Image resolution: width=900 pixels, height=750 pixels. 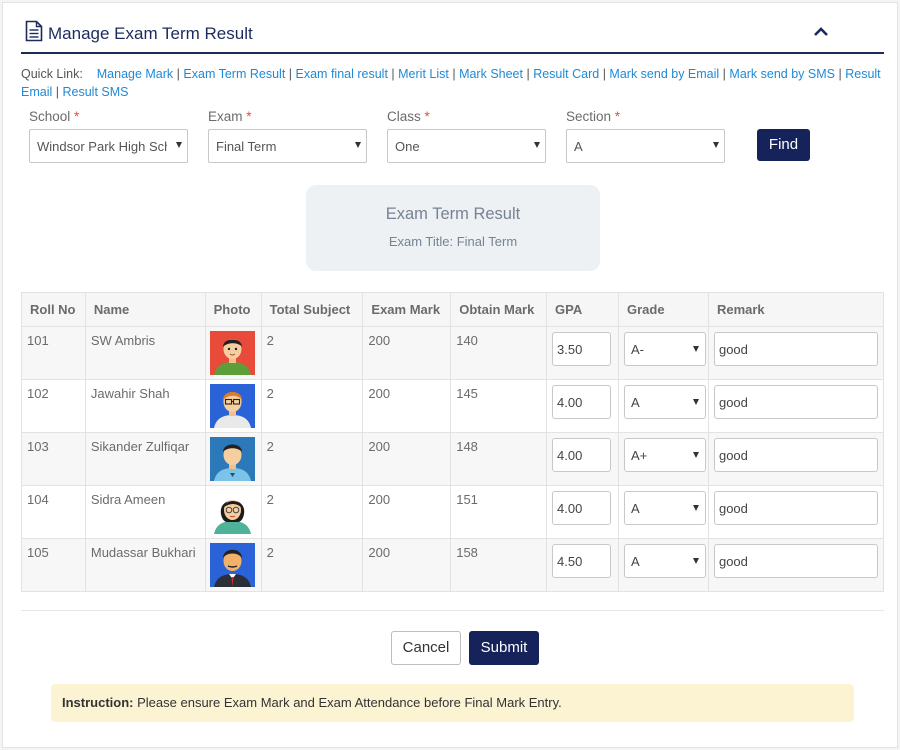 What do you see at coordinates (342, 74) in the screenshot?
I see `quick-link-exam-final-result: Exam final result` at bounding box center [342, 74].